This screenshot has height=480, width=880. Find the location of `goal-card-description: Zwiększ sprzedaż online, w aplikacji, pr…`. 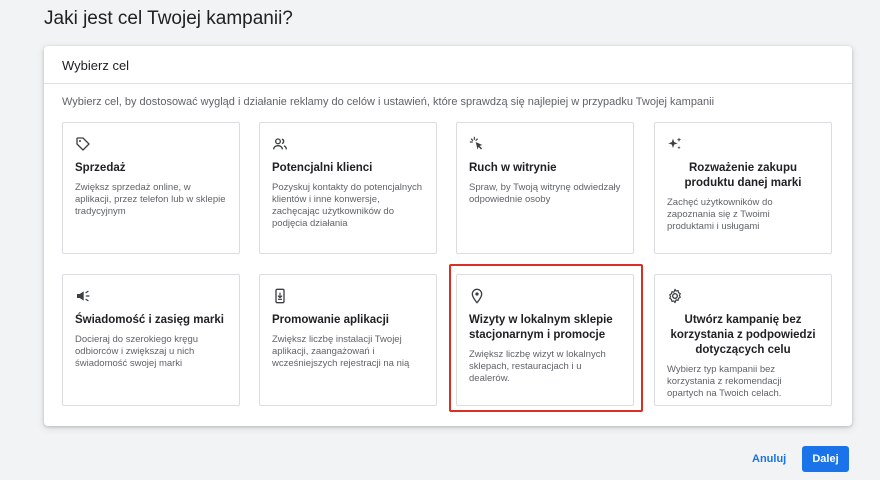

goal-card-description: Zwiększ sprzedaż online, w aplikacji, pr… is located at coordinates (150, 199).